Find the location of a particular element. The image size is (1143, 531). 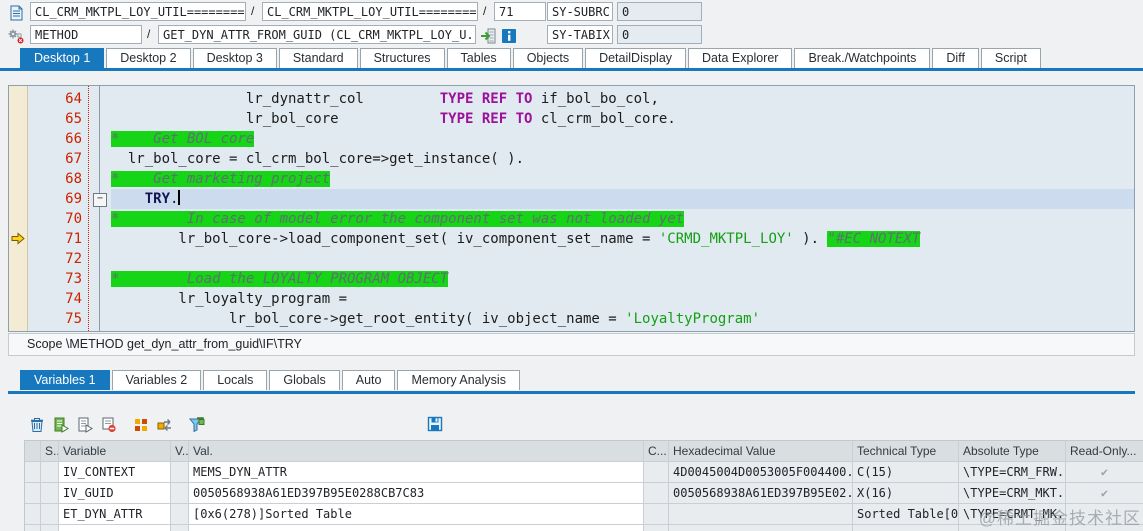

line-number: 65 is located at coordinates (58, 119).